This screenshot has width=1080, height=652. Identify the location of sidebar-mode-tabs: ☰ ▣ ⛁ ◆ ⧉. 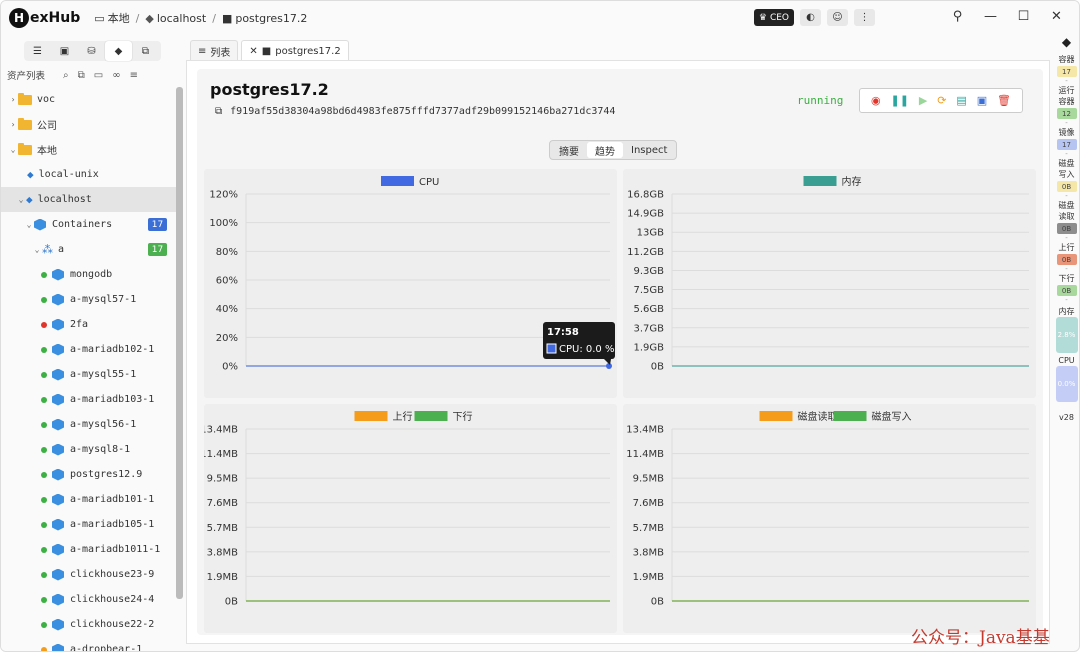
(92, 51).